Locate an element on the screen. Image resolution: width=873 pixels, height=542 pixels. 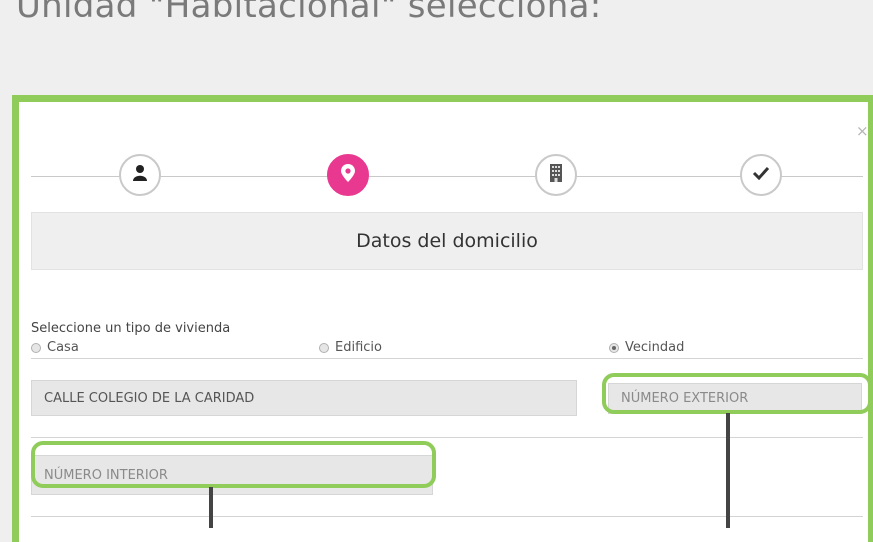
step-personal-data is located at coordinates (140, 175).